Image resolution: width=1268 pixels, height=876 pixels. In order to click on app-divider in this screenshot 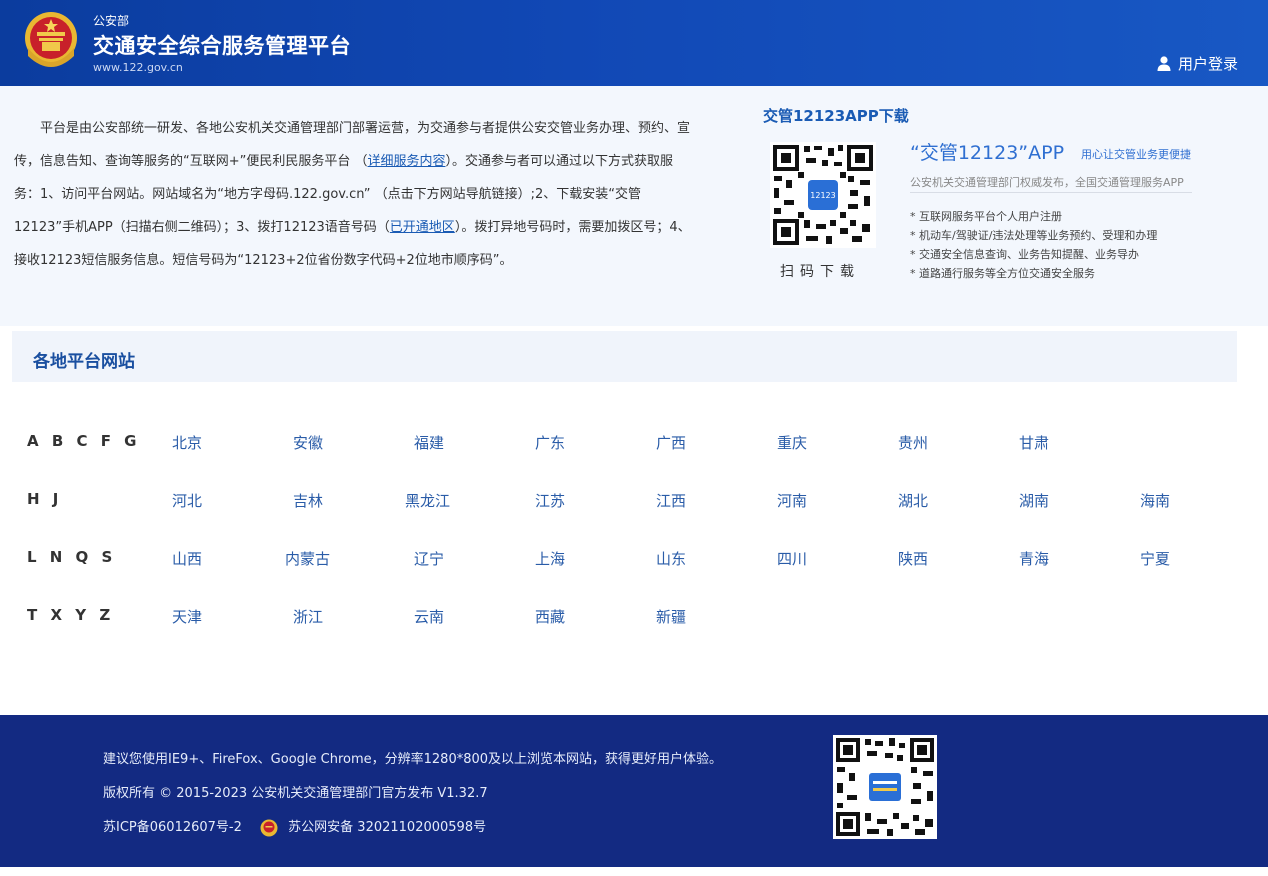, I will do `click(1051, 192)`.